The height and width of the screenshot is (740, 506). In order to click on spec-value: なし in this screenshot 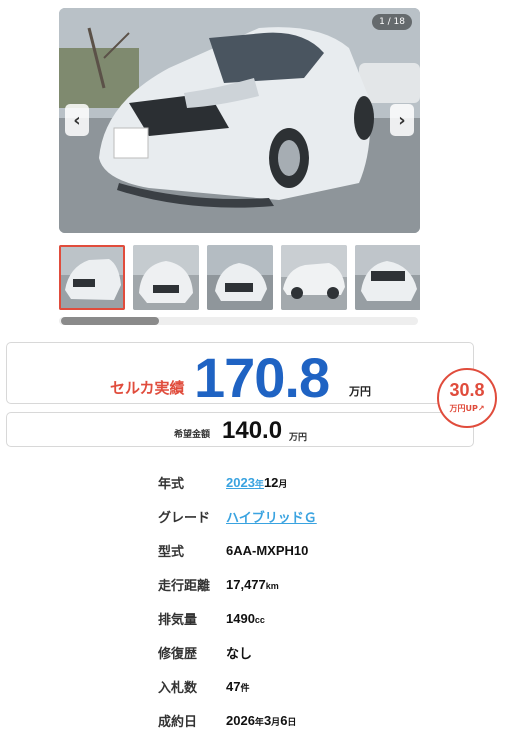, I will do `click(239, 653)`.